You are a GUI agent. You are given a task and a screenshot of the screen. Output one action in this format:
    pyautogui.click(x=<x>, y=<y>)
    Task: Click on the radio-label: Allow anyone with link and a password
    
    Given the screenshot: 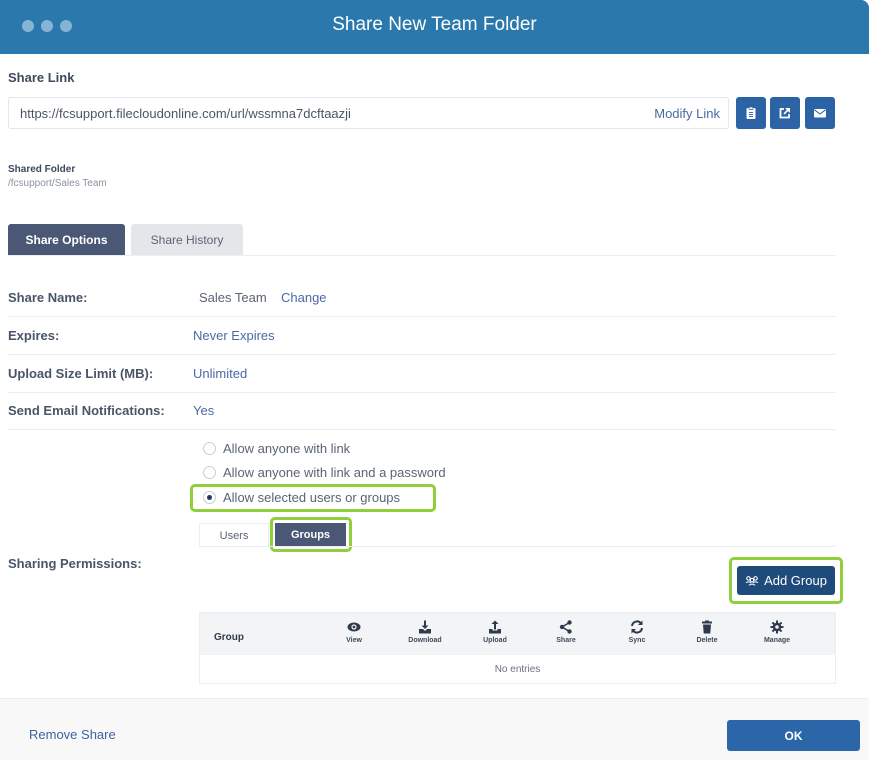 What is the action you would take?
    pyautogui.click(x=334, y=472)
    